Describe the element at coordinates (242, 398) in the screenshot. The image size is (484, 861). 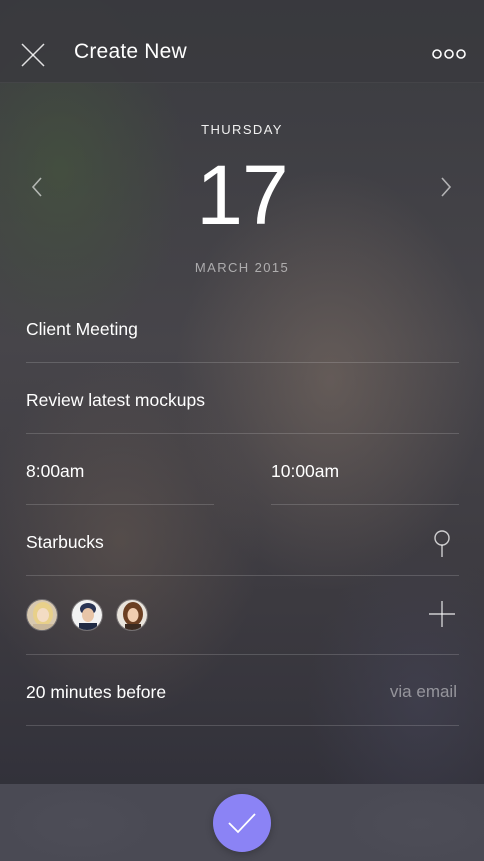
I see `event-description-field: Review latest mockups` at that location.